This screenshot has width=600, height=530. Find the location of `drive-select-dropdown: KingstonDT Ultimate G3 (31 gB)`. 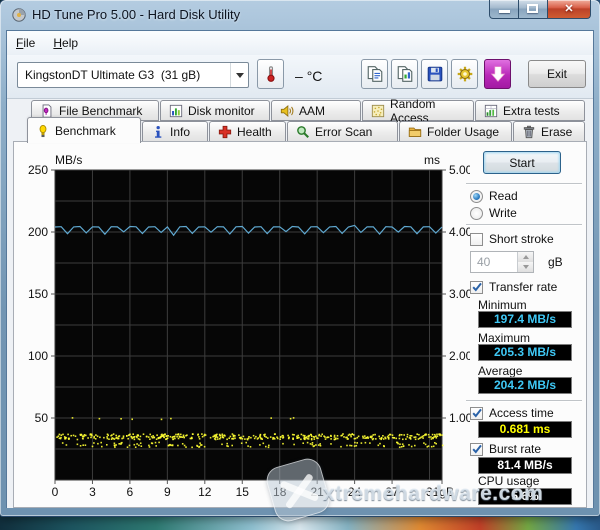

drive-select-dropdown: KingstonDT Ultimate G3 (31 gB) is located at coordinates (133, 75).